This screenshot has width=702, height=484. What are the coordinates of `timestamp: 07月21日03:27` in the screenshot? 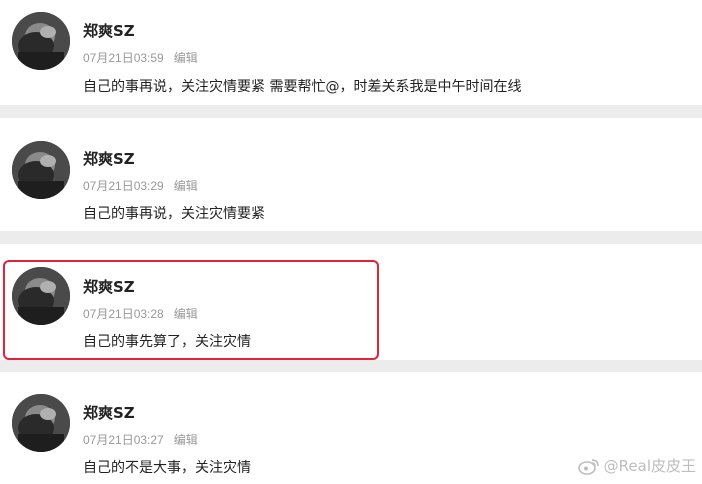 It's located at (123, 440).